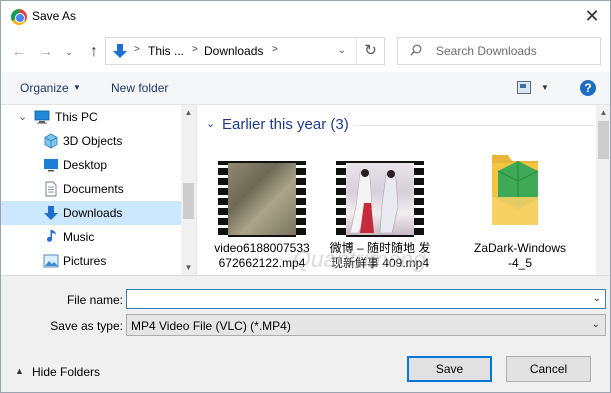 The image size is (611, 393). What do you see at coordinates (233, 51) in the screenshot?
I see `breadcrumb-downloads: Downloads` at bounding box center [233, 51].